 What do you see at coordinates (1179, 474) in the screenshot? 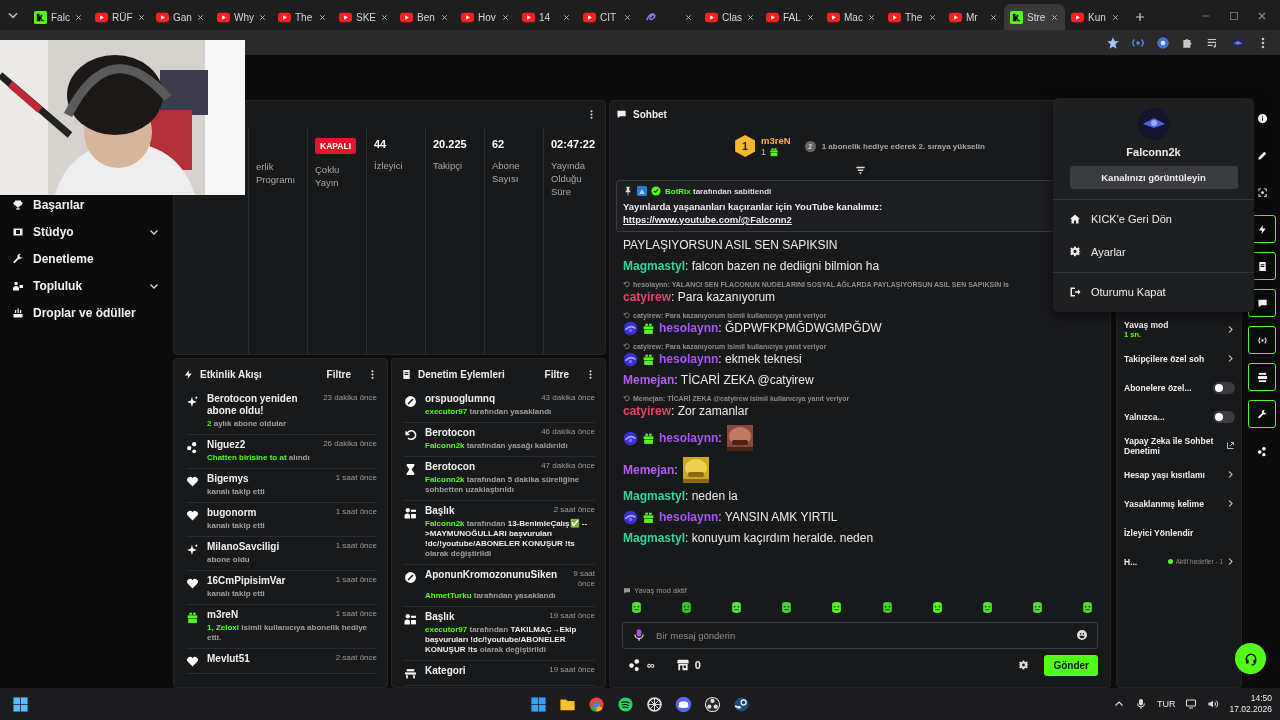
I see `settings-item: Hesap yaşı kısıtlamı` at bounding box center [1179, 474].